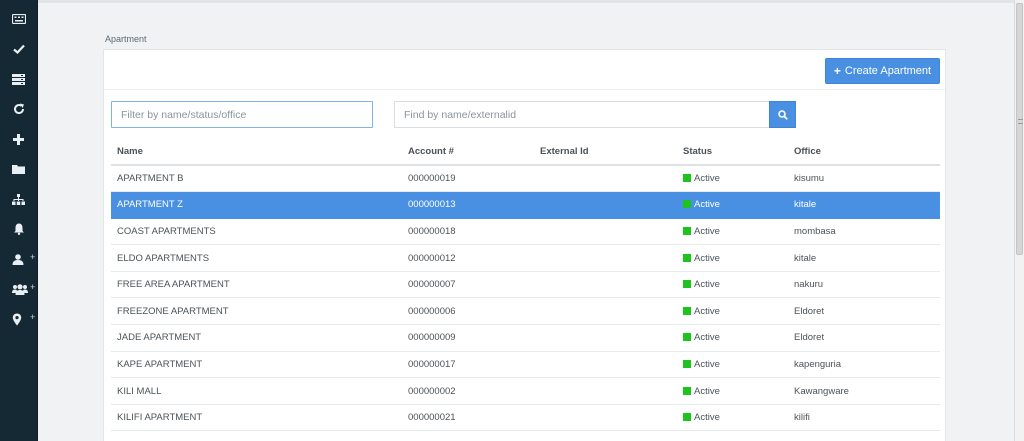 The image size is (1024, 441). Describe the element at coordinates (18, 169) in the screenshot. I see `sidebar-item-folder` at that location.